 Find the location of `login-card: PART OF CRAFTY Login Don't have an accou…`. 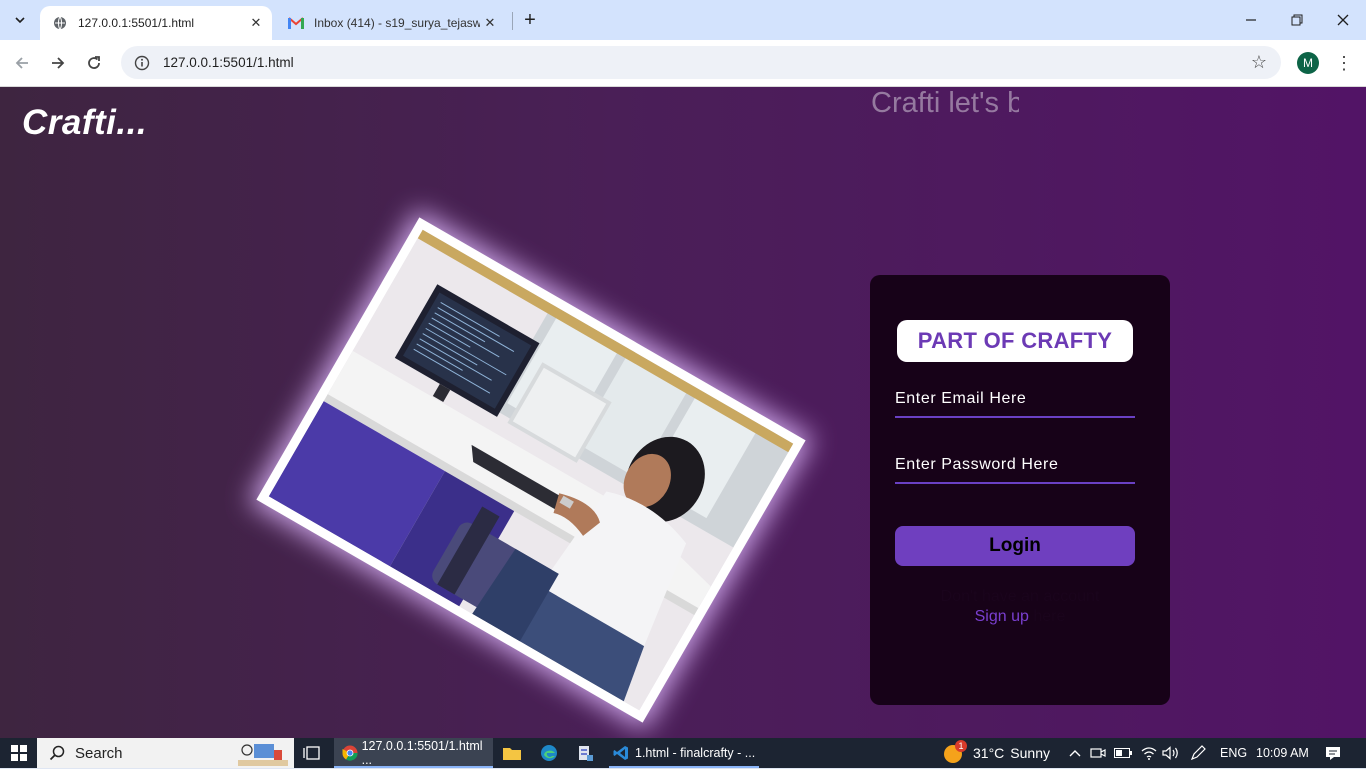

login-card: PART OF CRAFTY Login Don't have an accou… is located at coordinates (1020, 490).